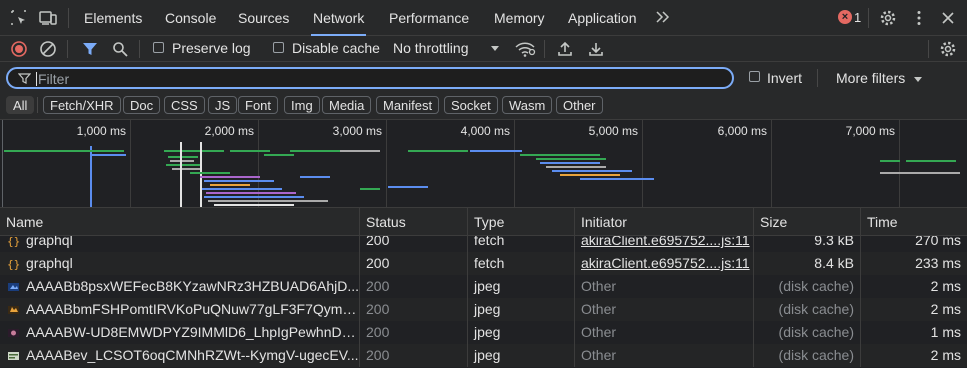 Image resolution: width=967 pixels, height=368 pixels. I want to click on preserve-log-label: Preserve log, so click(211, 48).